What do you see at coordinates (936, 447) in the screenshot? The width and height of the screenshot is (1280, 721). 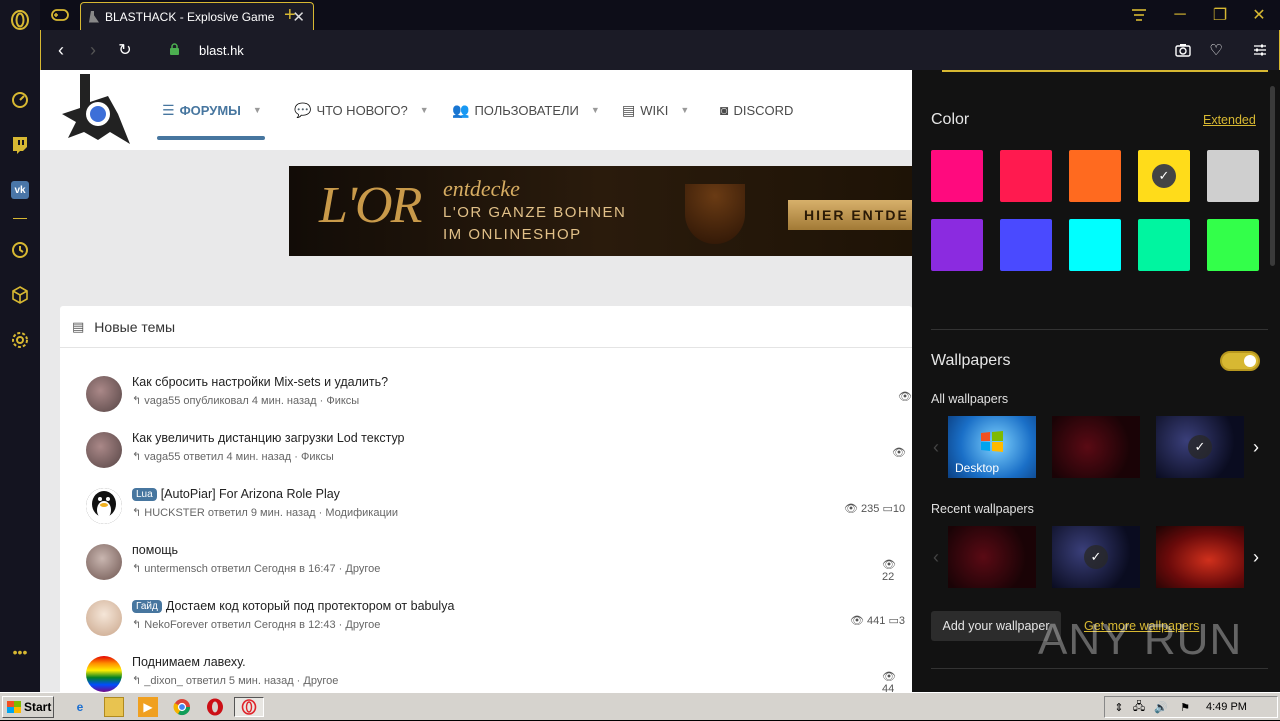 I see `wallpapers-prev-icon: ‹` at bounding box center [936, 447].